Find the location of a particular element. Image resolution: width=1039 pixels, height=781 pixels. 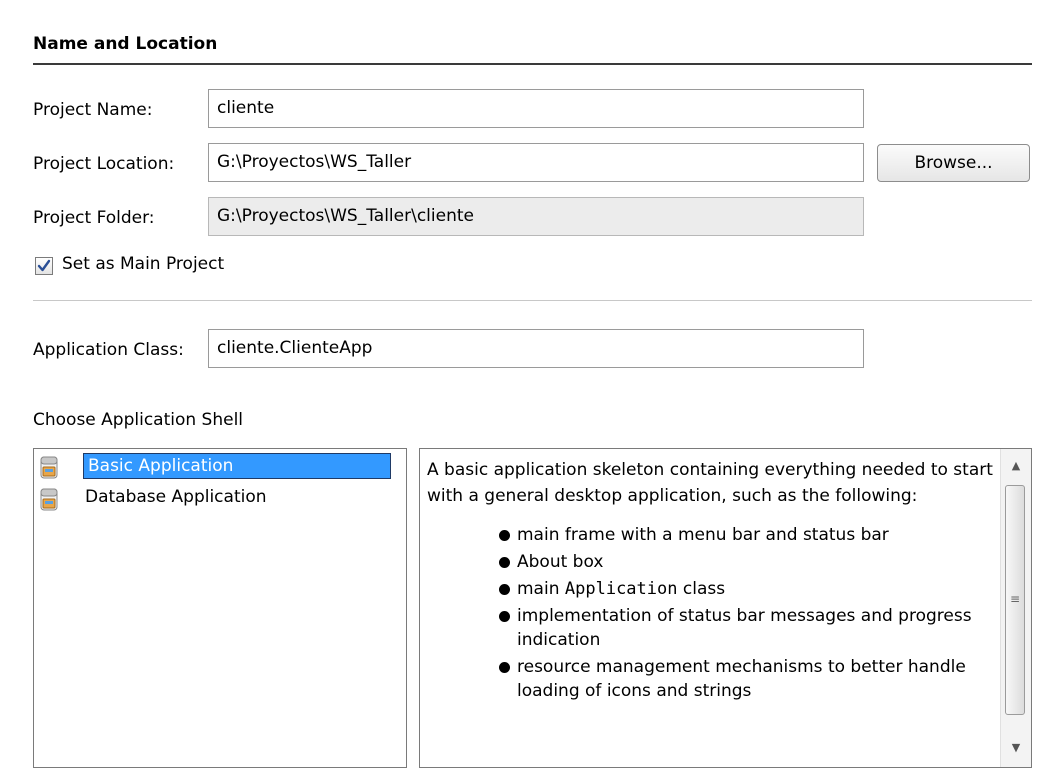

project-name-input: cliente is located at coordinates (536, 108).